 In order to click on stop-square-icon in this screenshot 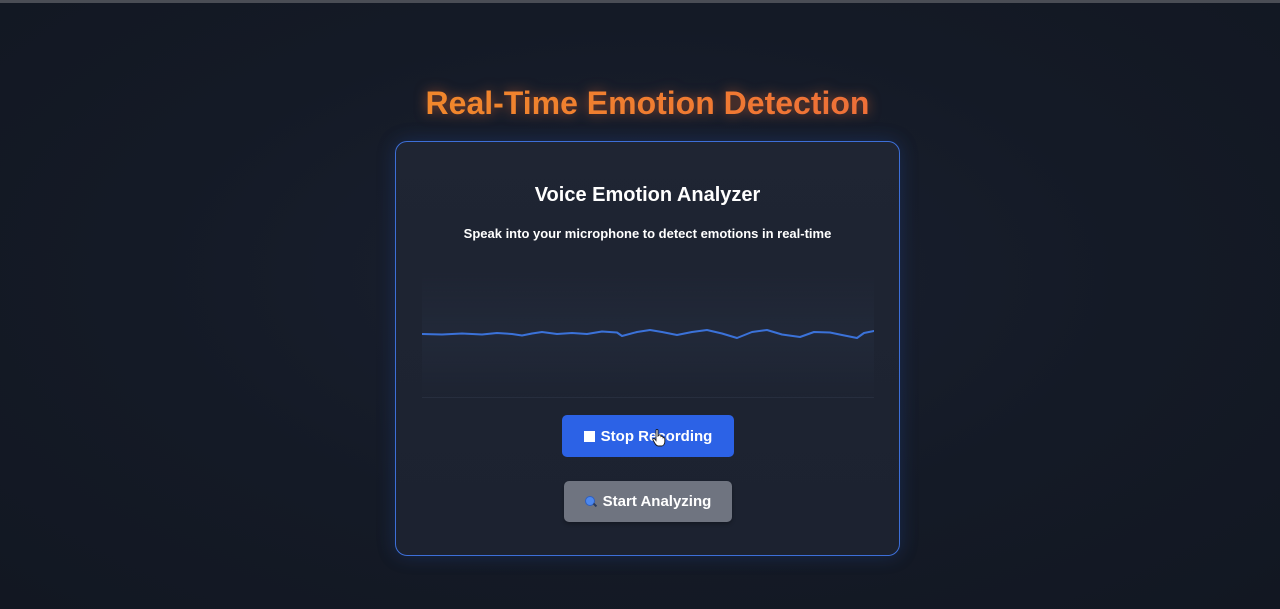, I will do `click(589, 436)`.